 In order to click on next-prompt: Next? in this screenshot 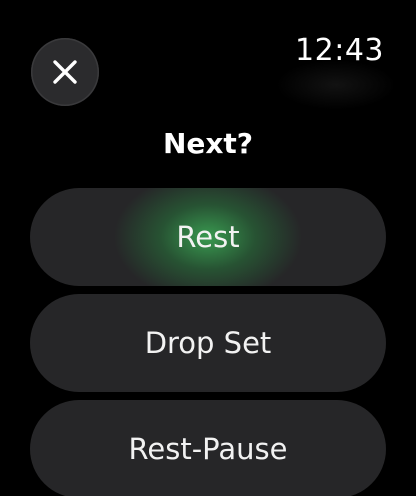, I will do `click(208, 143)`.